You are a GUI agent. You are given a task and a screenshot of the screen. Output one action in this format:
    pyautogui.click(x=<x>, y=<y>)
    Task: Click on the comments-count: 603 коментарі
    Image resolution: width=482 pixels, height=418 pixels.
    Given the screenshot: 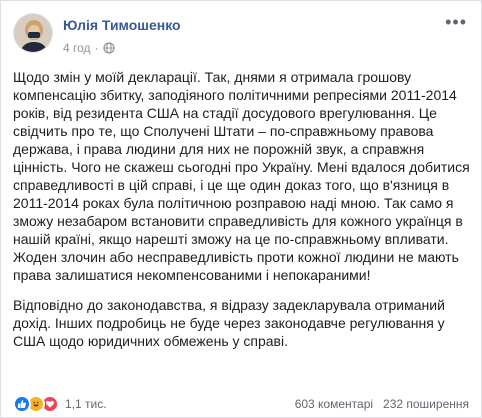 What is the action you would take?
    pyautogui.click(x=334, y=404)
    